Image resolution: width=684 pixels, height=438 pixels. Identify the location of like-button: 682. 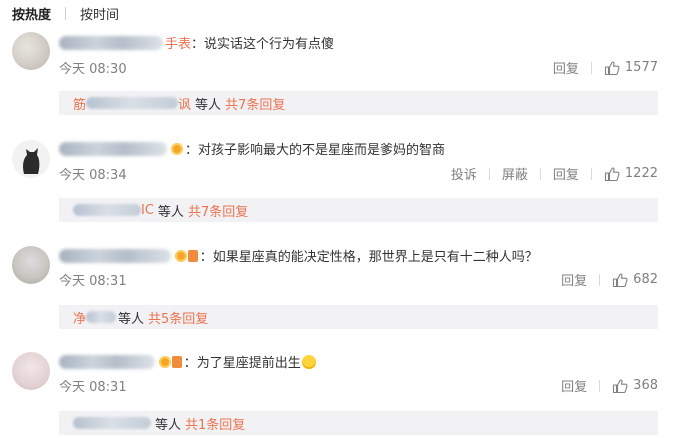
(635, 280).